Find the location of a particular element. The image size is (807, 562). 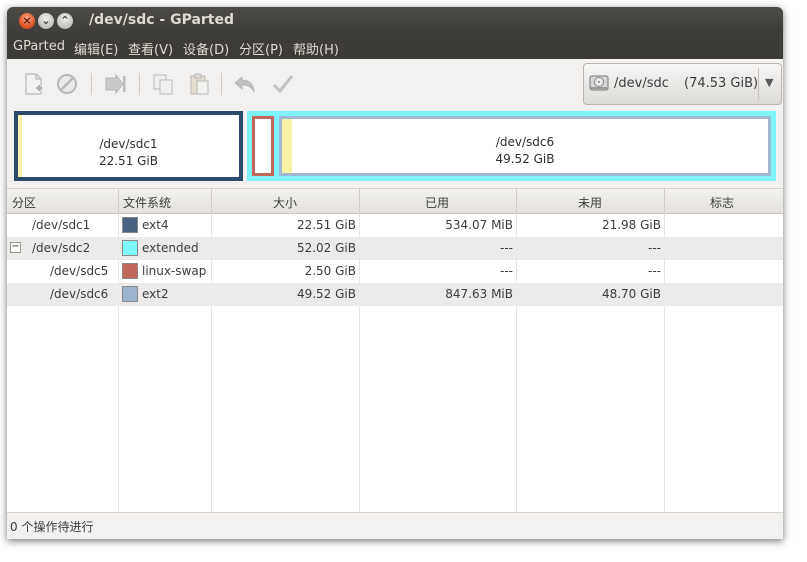

diskmap-partition-sdc1: /dev/sdc1 22.51 GiB is located at coordinates (128, 146).